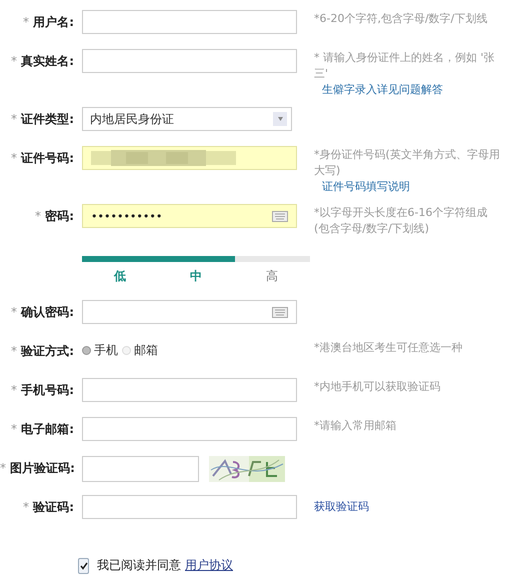 The image size is (508, 586). Describe the element at coordinates (401, 19) in the screenshot. I see `hint-text: *6-20个字符,包含字母/数字/下划线` at that location.